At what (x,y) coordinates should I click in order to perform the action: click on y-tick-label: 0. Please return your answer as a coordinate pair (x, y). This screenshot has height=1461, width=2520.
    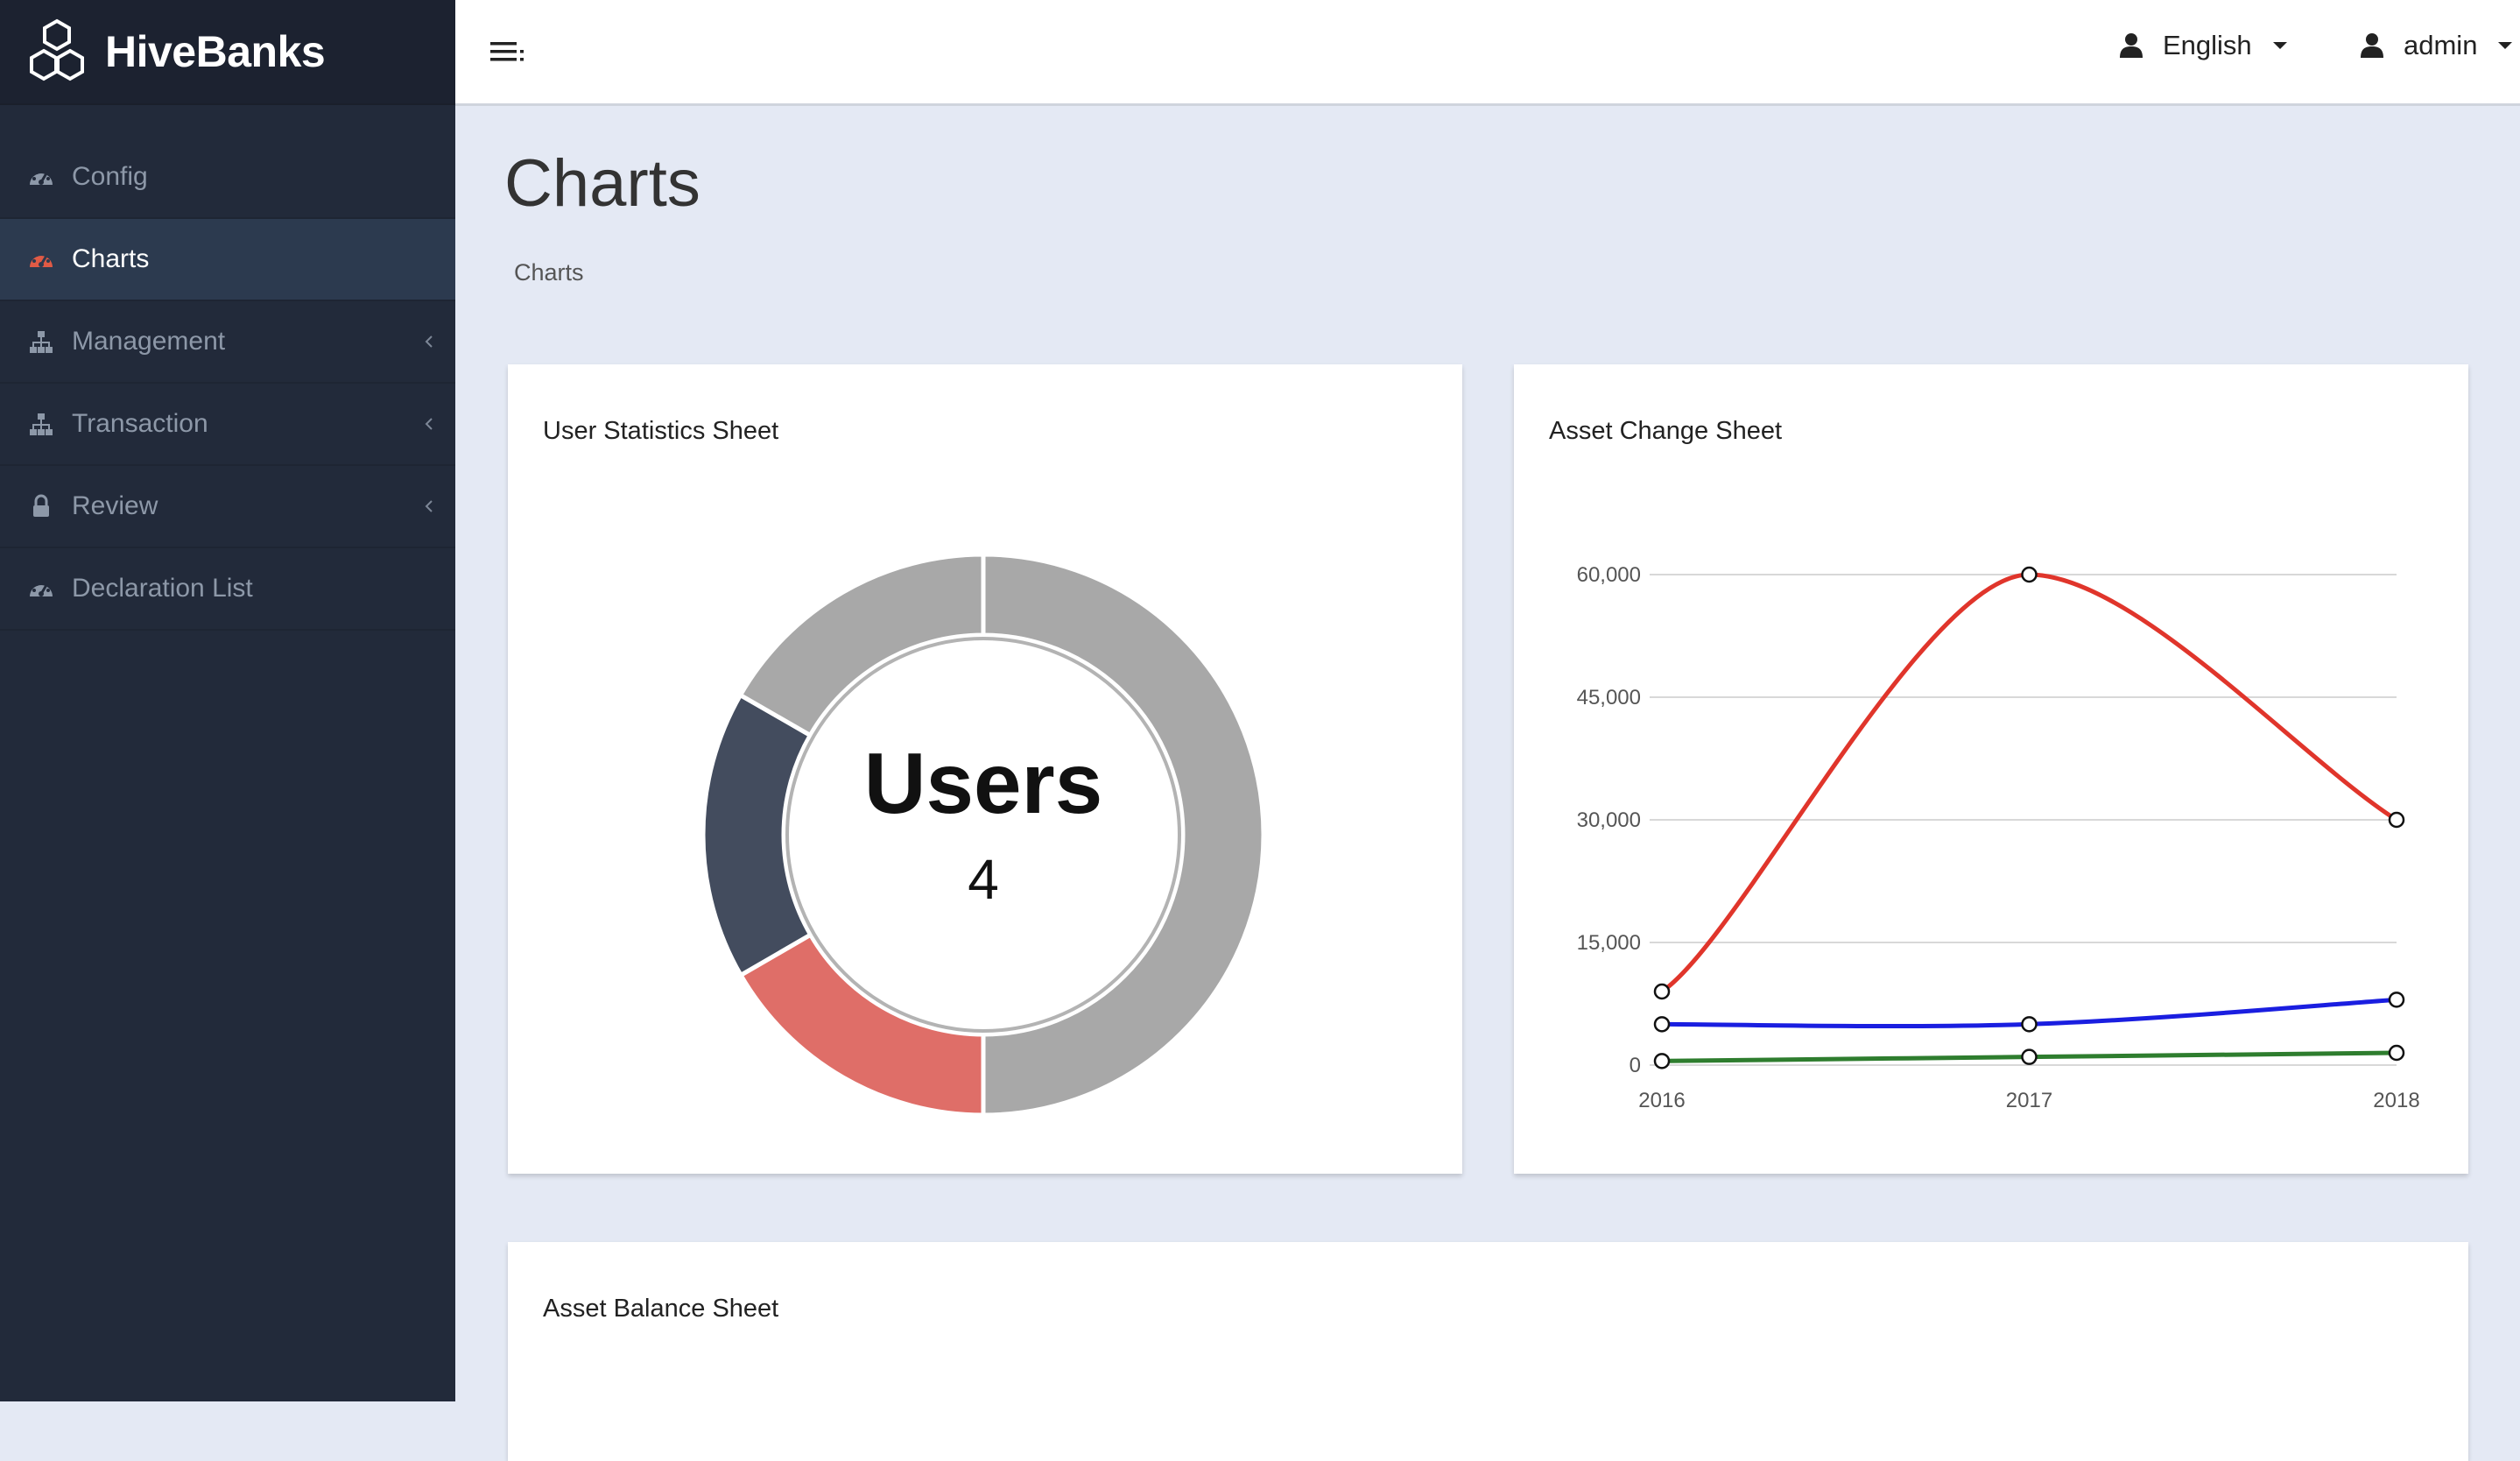
    Looking at the image, I should click on (1635, 1065).